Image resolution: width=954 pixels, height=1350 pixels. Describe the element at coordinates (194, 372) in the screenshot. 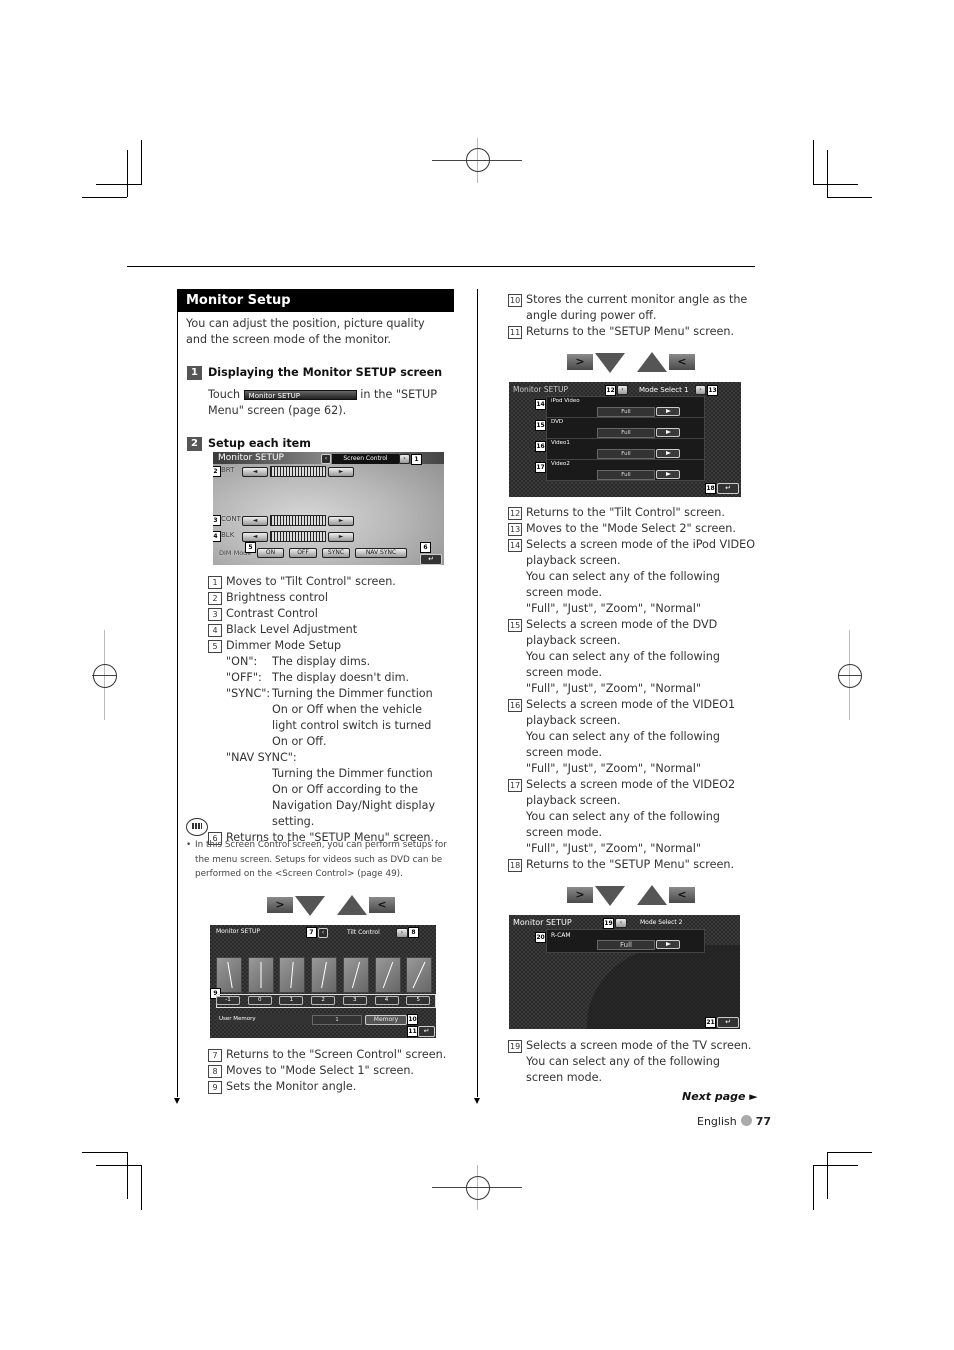

I see `step-number: 1` at that location.